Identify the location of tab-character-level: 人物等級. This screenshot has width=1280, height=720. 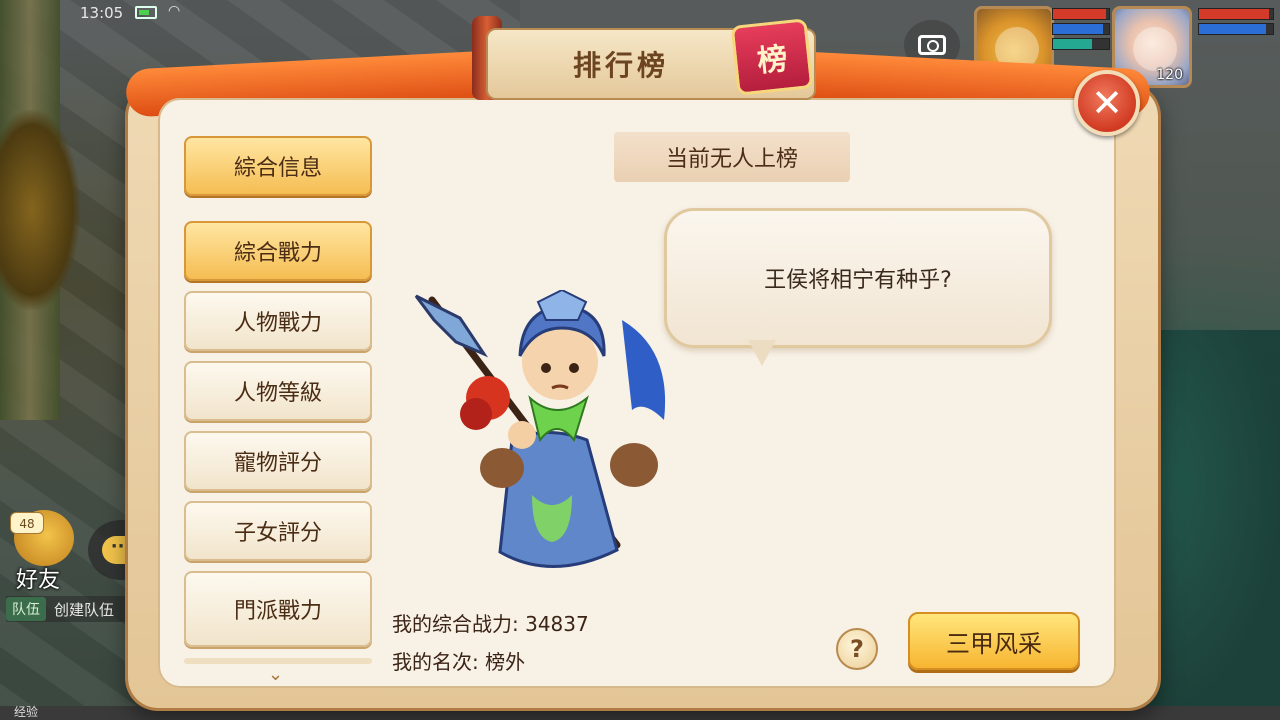
(278, 391).